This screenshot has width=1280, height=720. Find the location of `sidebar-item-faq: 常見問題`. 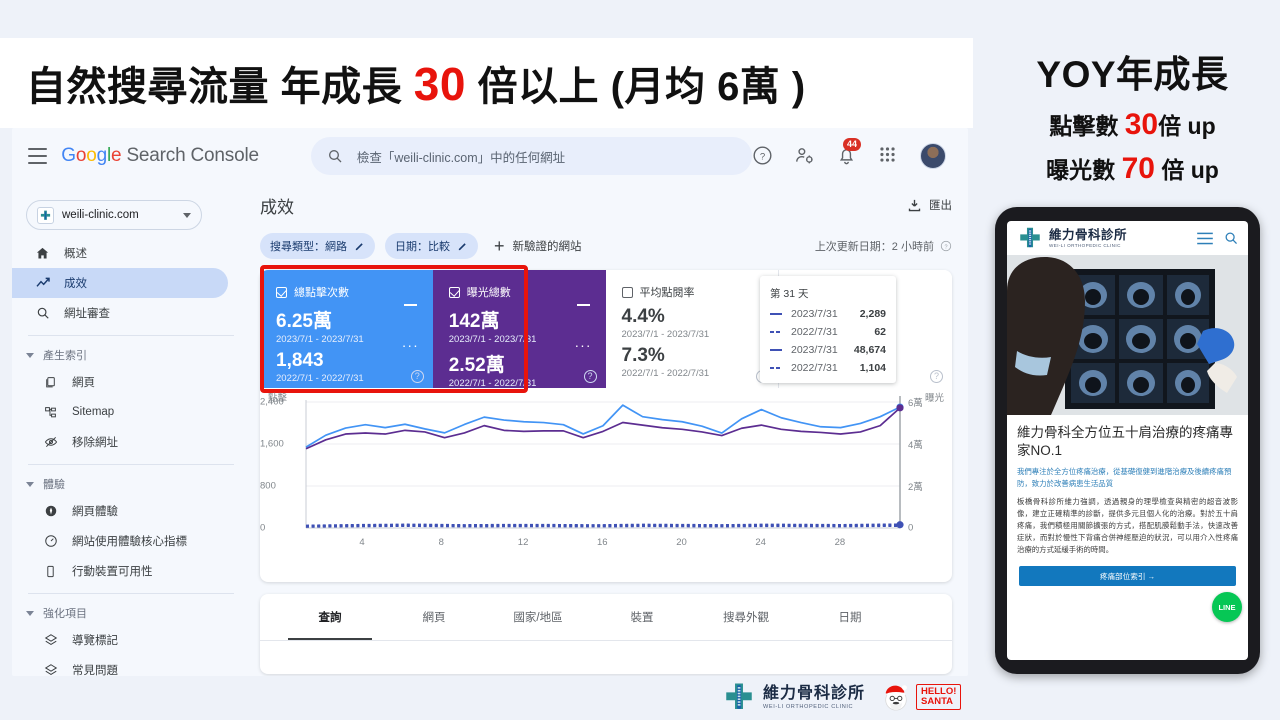

sidebar-item-faq: 常見問題 is located at coordinates (120, 665).